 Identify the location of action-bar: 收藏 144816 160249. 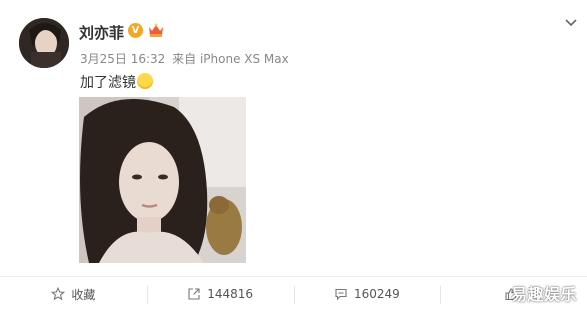
(293, 294).